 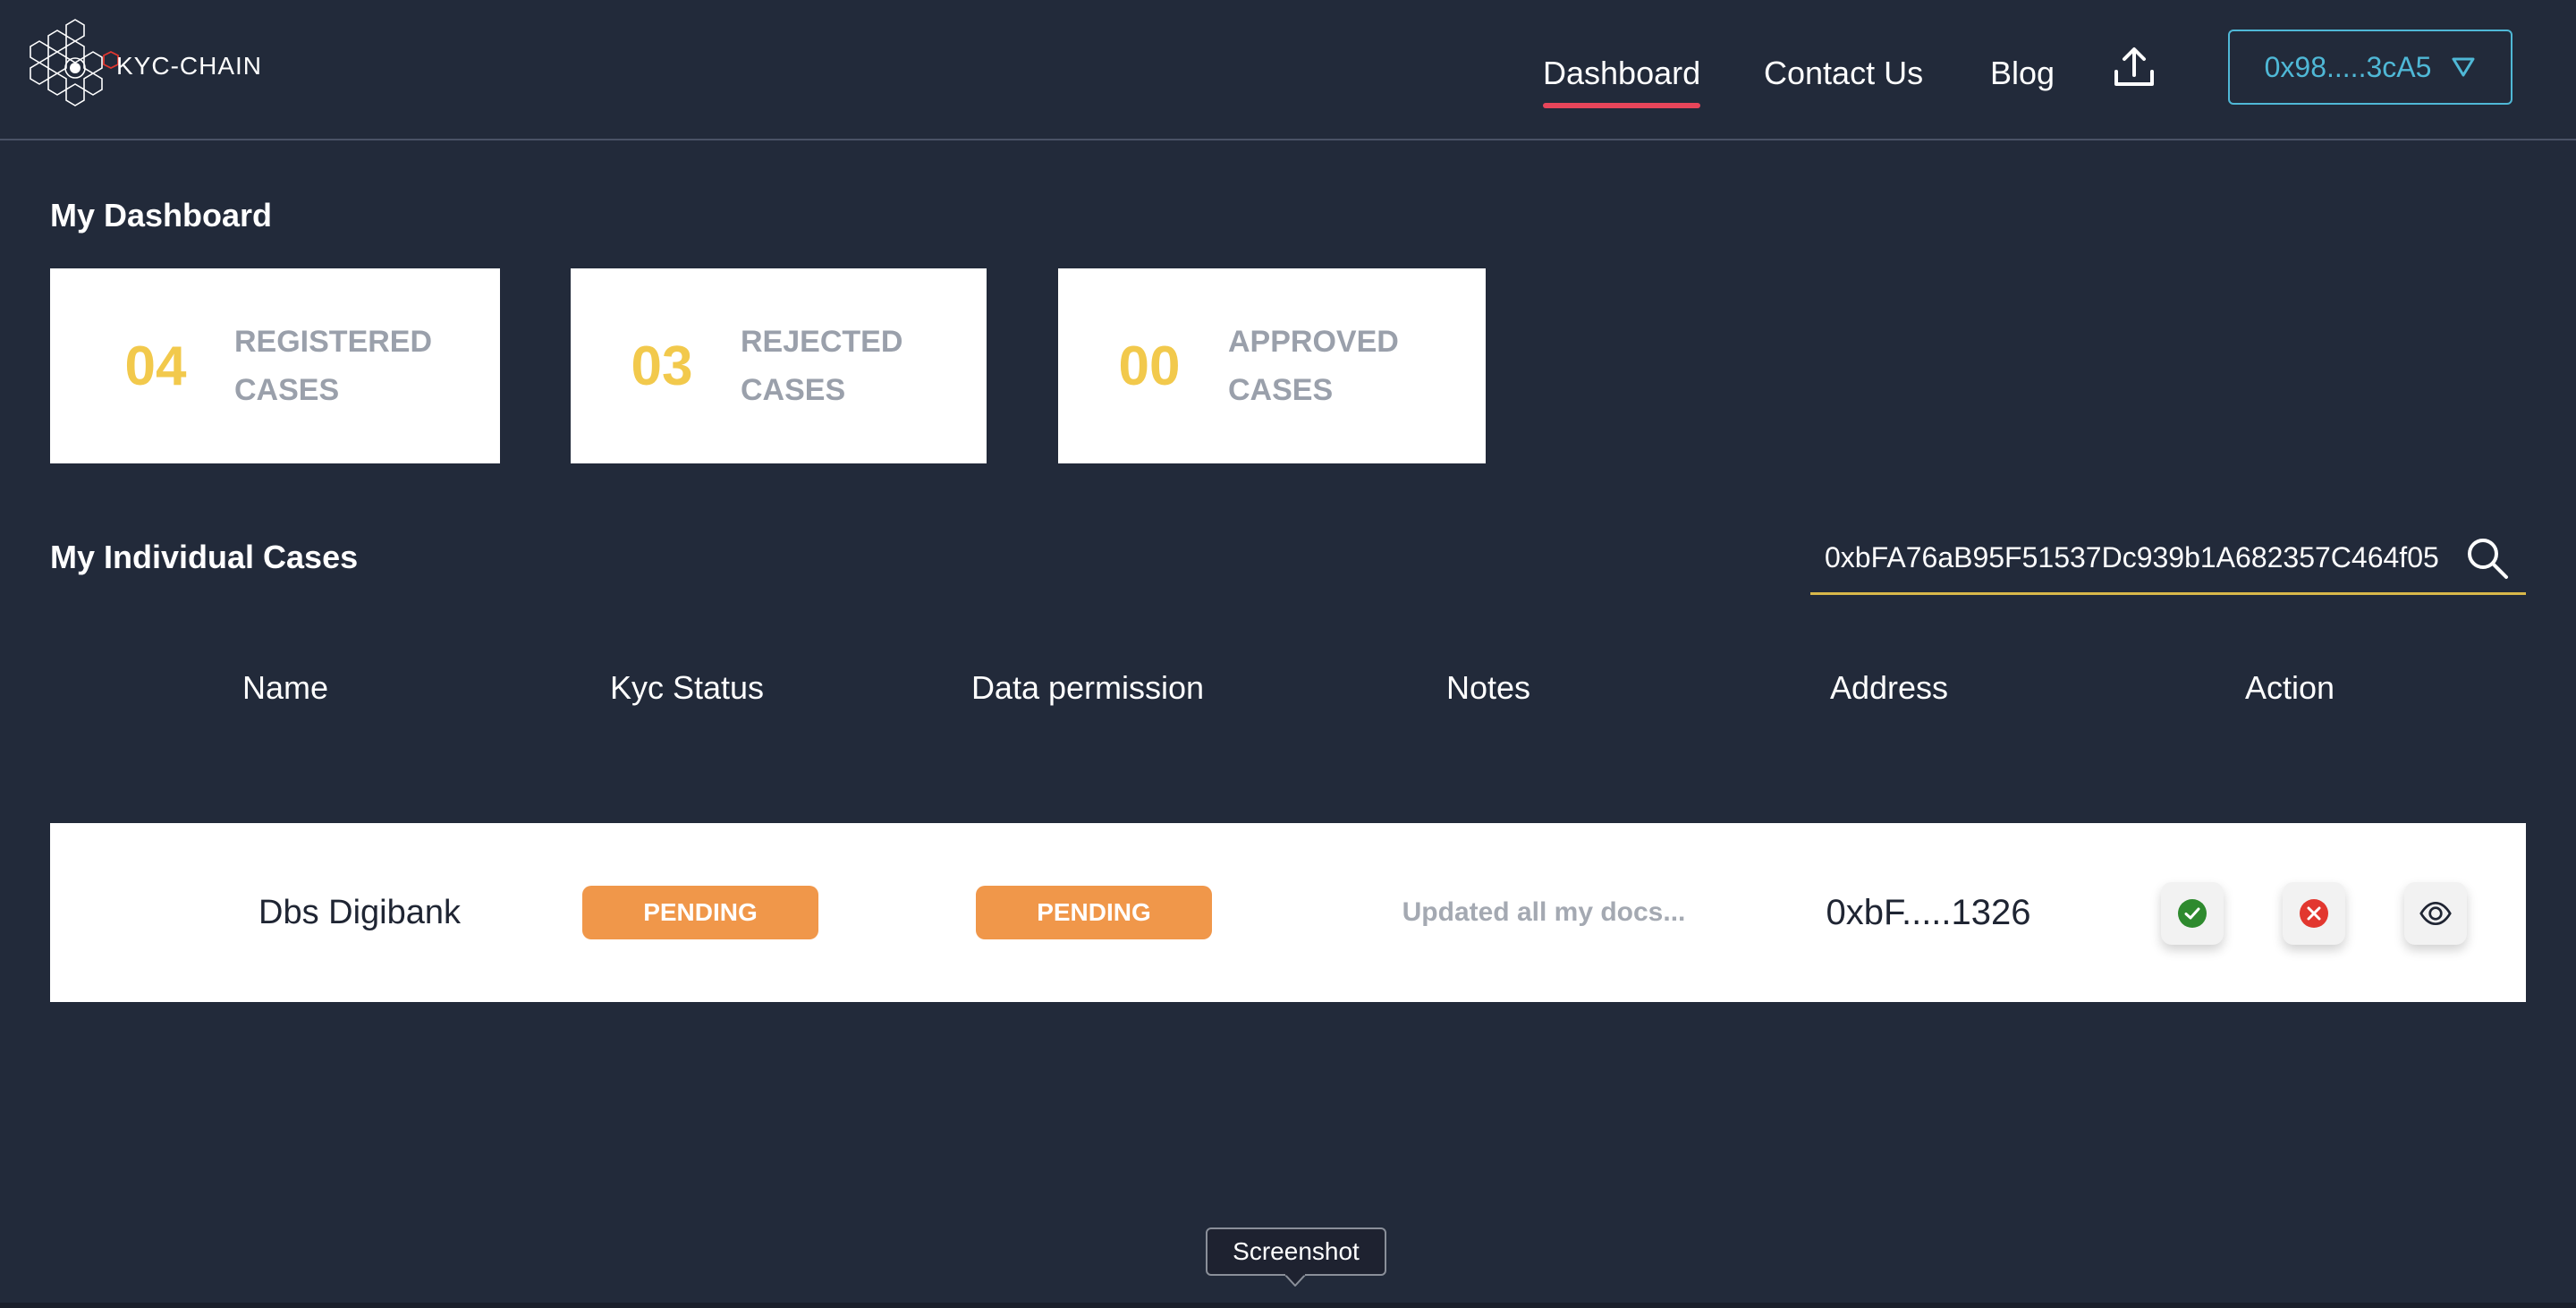 I want to click on check-circle-icon, so click(x=2192, y=913).